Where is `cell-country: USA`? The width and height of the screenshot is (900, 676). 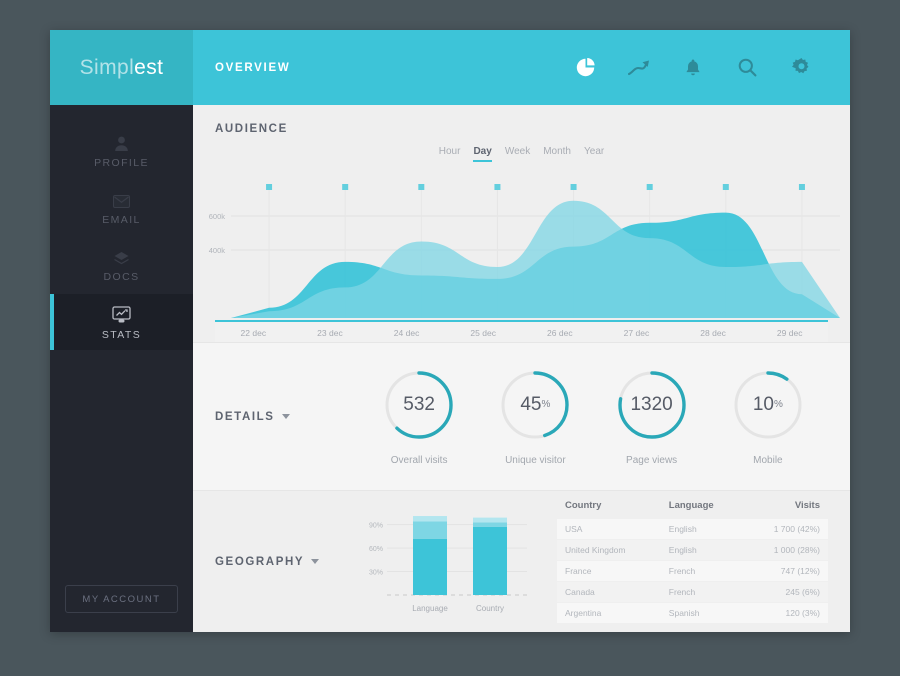
cell-country: USA is located at coordinates (609, 529).